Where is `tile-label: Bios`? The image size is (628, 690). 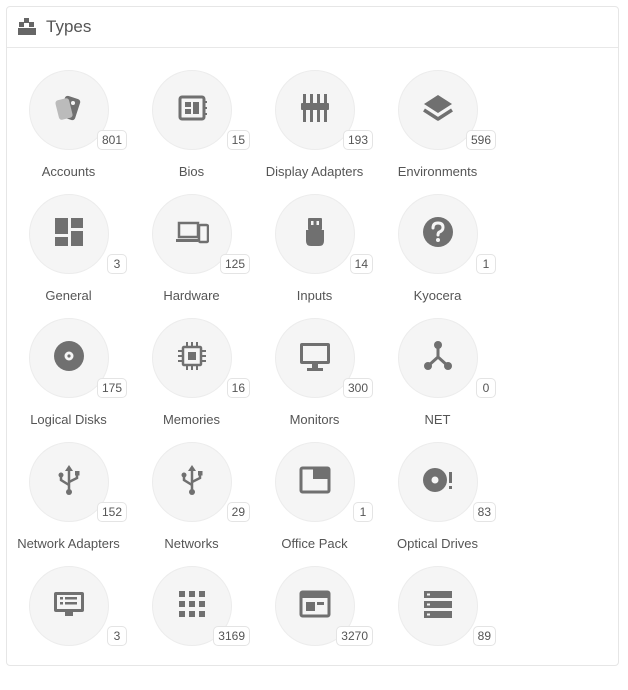 tile-label: Bios is located at coordinates (191, 171).